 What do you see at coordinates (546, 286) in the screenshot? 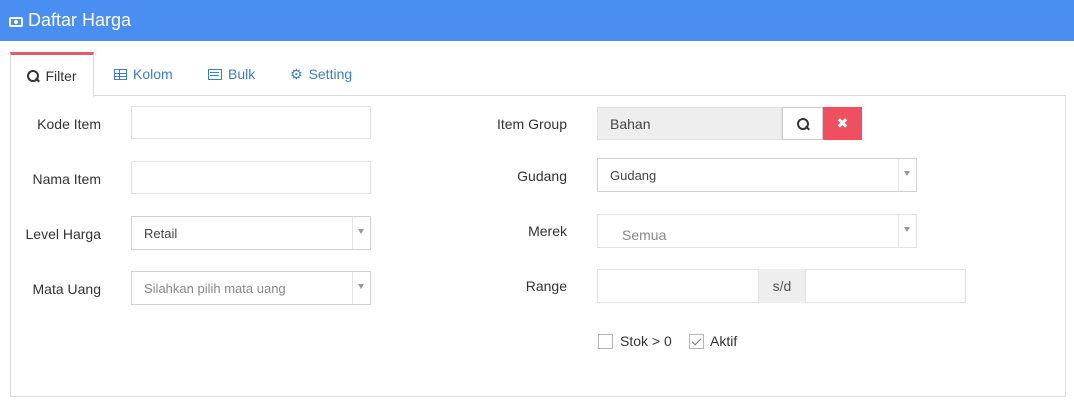
I see `range-label: Range` at bounding box center [546, 286].